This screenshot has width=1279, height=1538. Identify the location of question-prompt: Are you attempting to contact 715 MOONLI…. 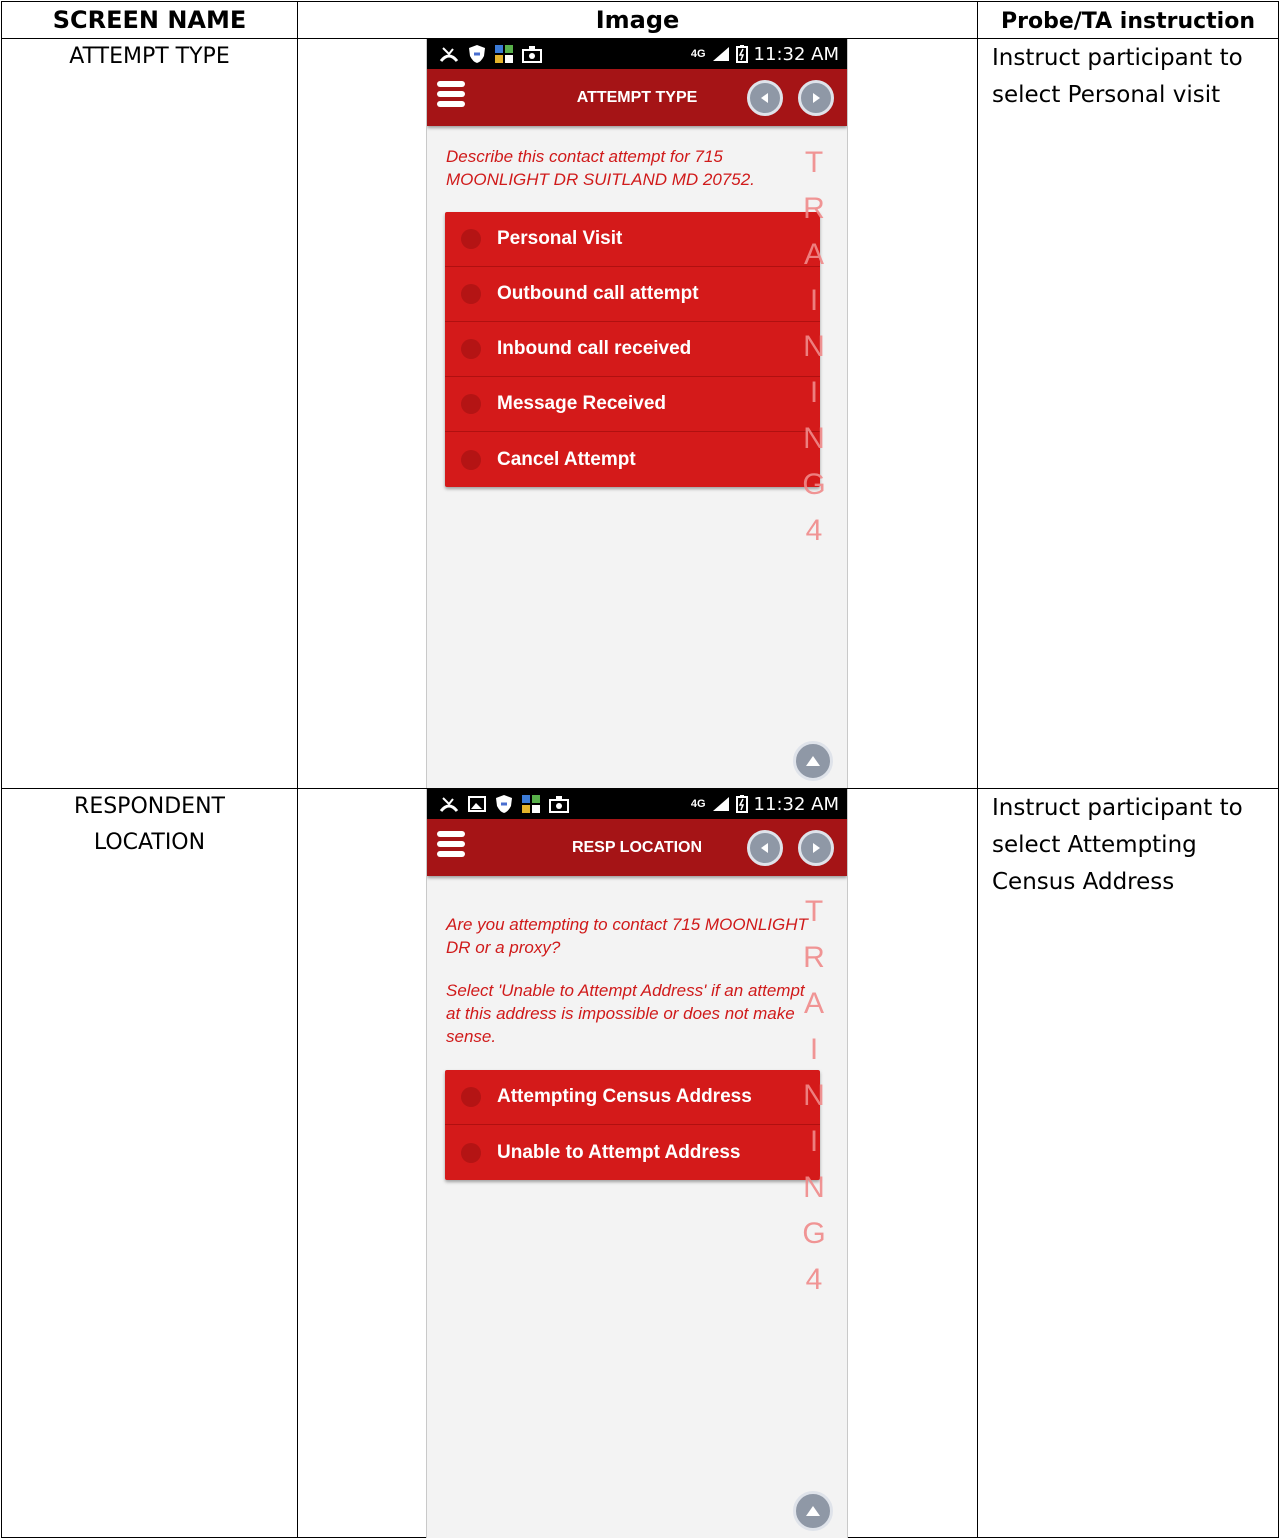
(627, 936).